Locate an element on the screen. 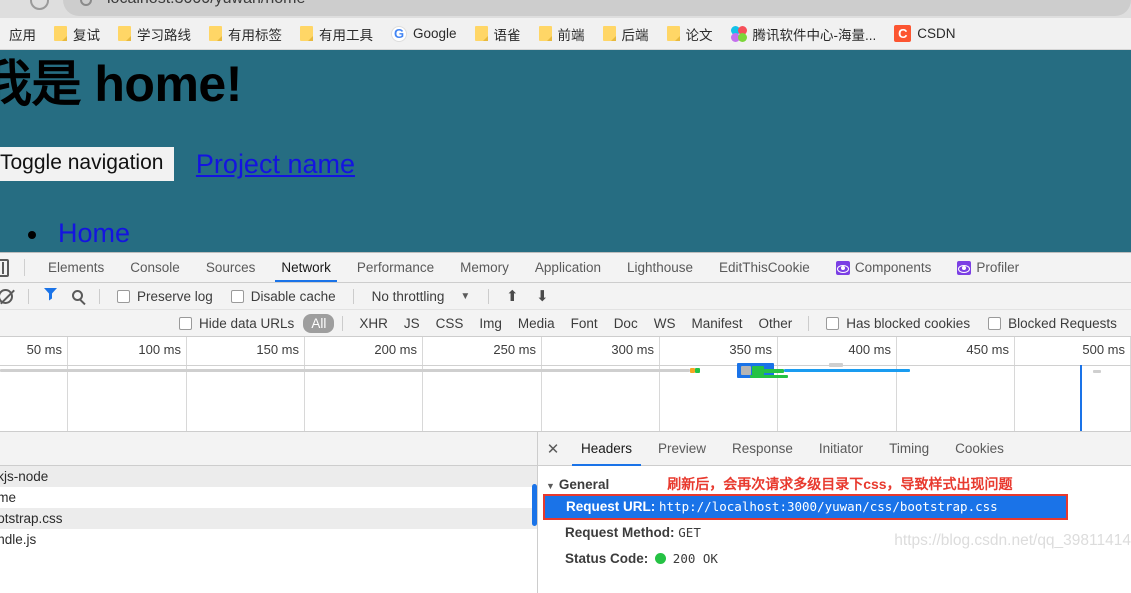  tick-label: 250 ms is located at coordinates (514, 349).